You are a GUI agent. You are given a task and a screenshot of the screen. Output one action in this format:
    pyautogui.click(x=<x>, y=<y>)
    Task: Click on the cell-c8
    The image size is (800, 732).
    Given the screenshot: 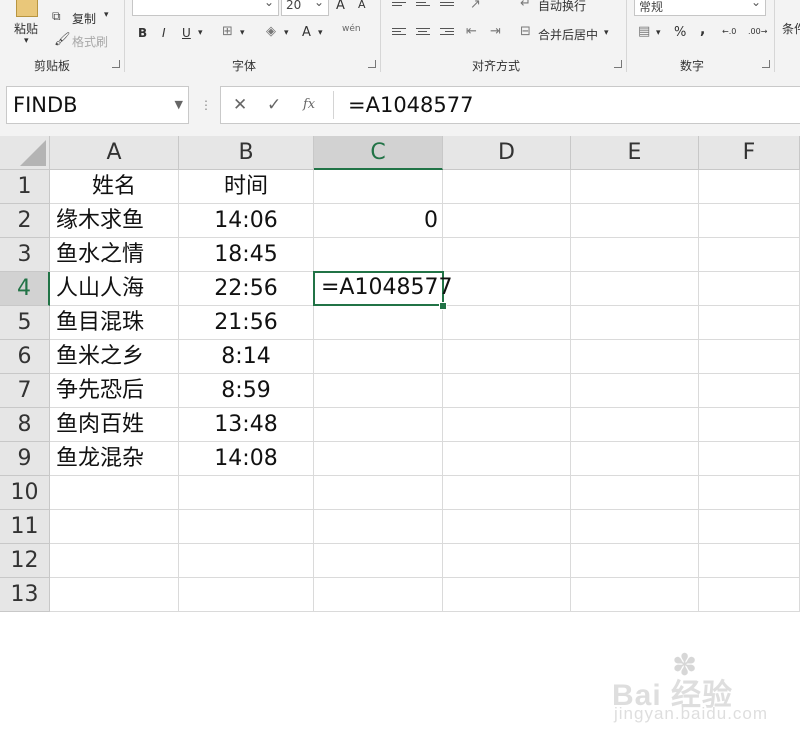 What is the action you would take?
    pyautogui.click(x=378, y=425)
    